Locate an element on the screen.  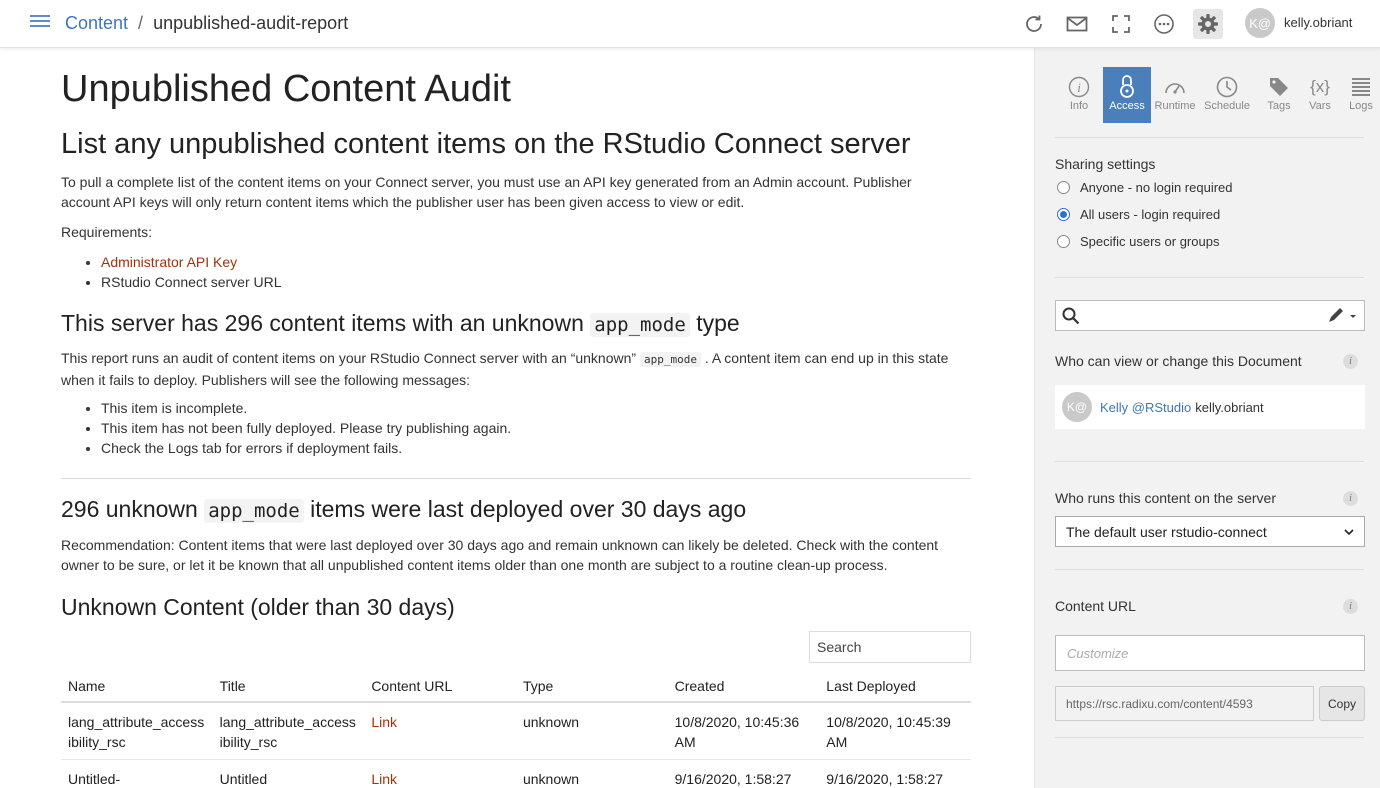
runas-select: The default user rstudio-connect is located at coordinates (1210, 531).